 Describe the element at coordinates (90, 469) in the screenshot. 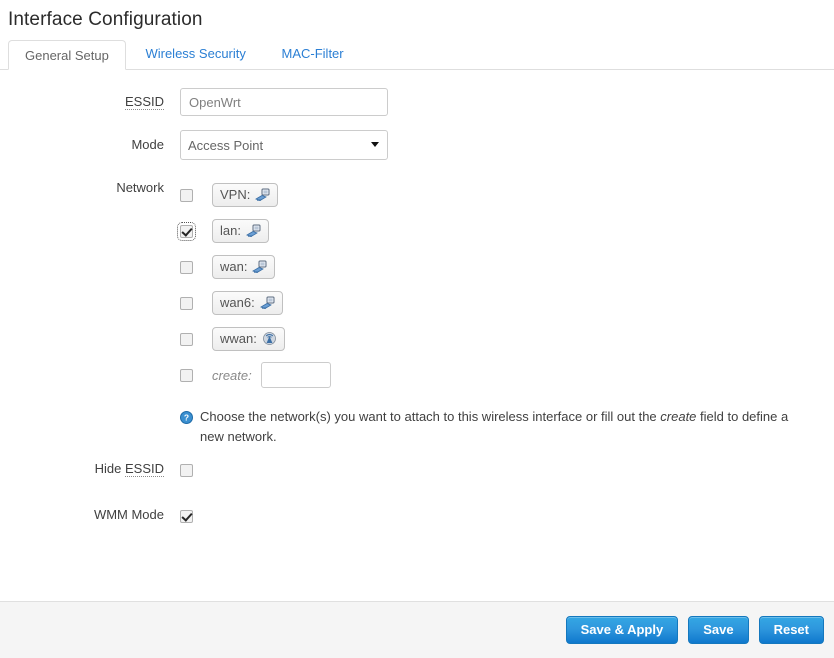

I see `hide-essid-label: Hide ESSID` at that location.